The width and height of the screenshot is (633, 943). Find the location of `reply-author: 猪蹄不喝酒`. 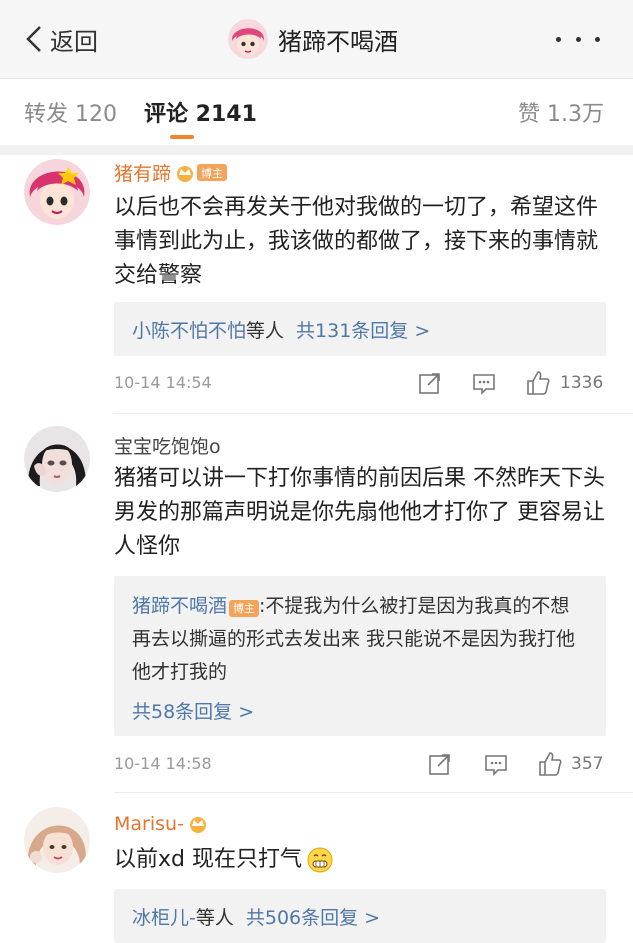

reply-author: 猪蹄不喝酒 is located at coordinates (179, 606).